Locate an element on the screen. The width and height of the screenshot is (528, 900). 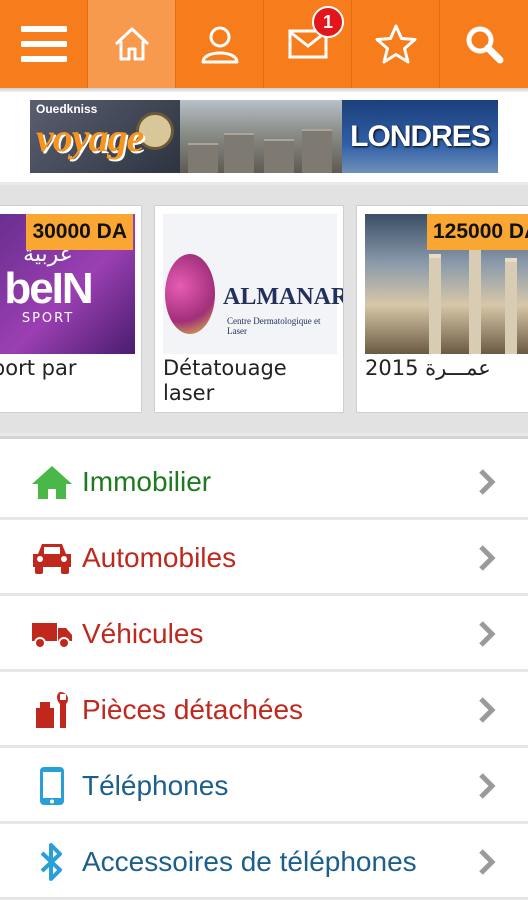
promo-banner-container: Ouedkniss voyage LONDRES is located at coordinates (264, 137).